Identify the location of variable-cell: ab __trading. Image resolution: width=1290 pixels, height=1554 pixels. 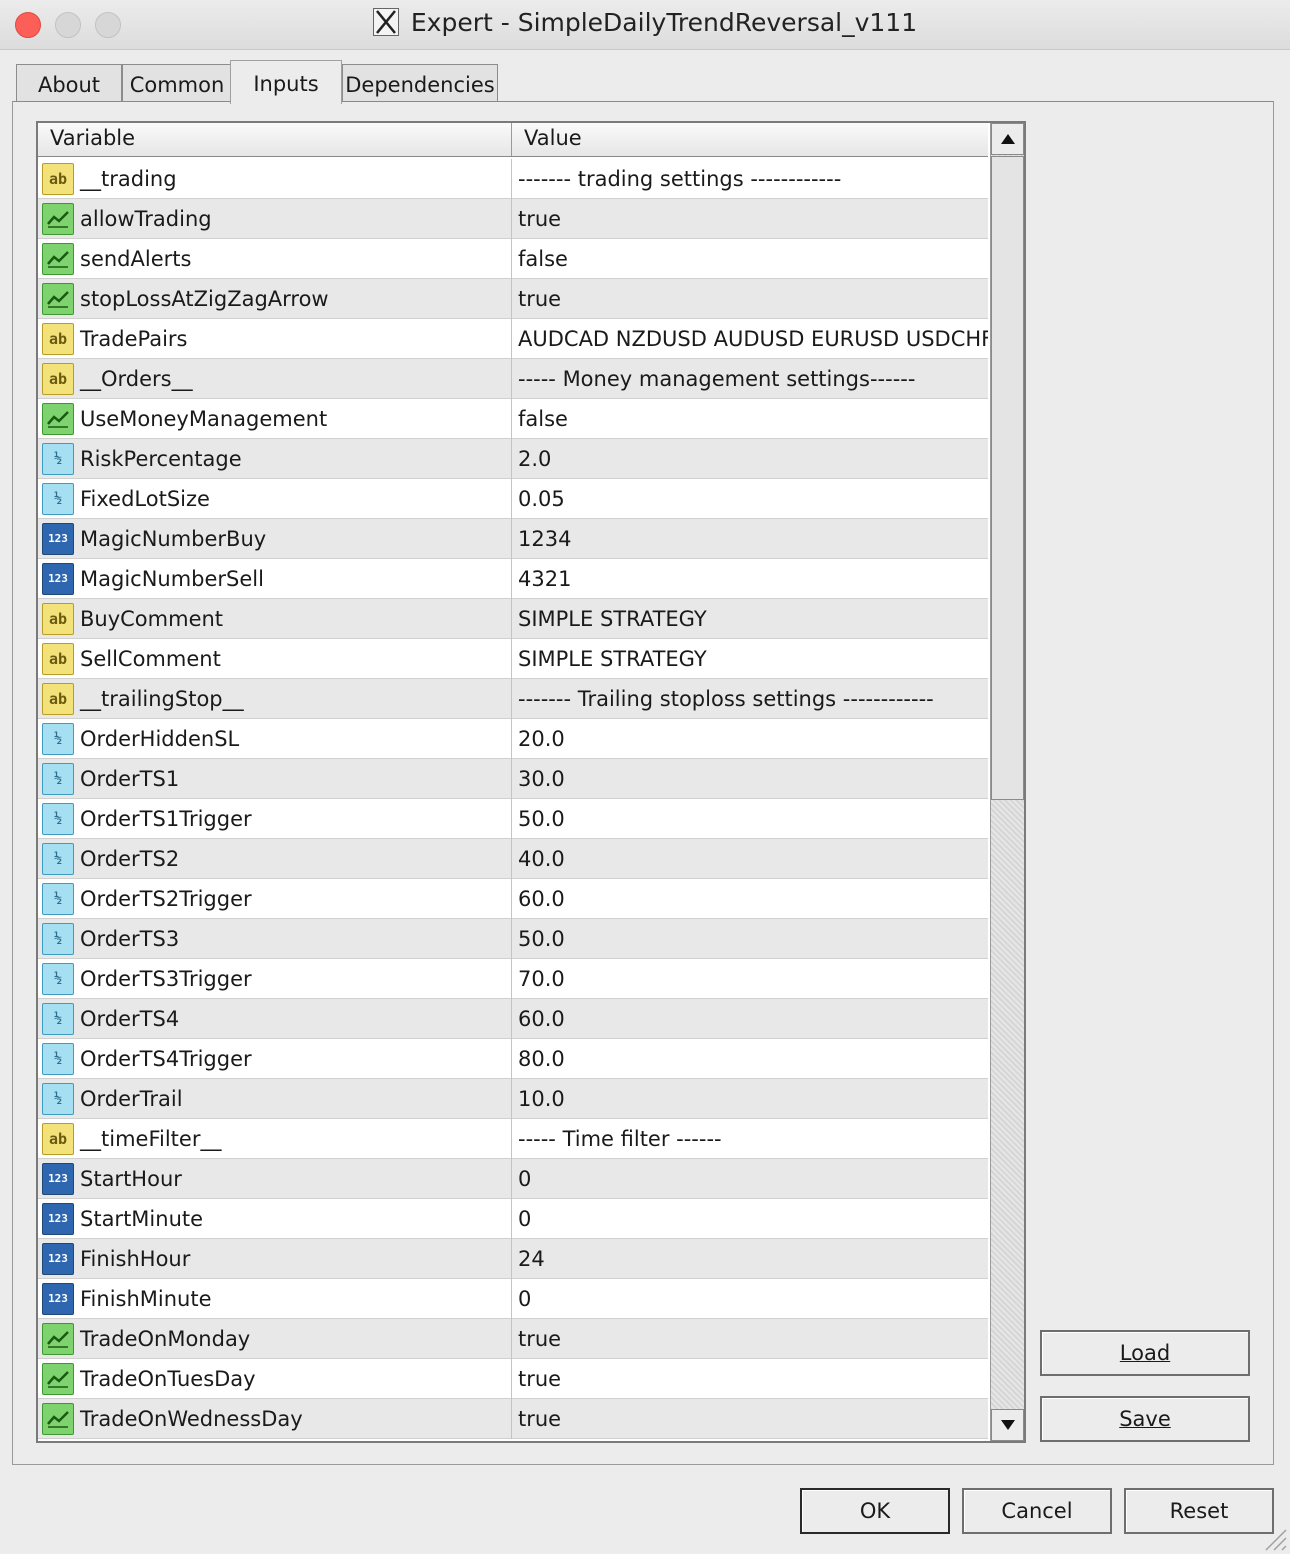
(275, 178).